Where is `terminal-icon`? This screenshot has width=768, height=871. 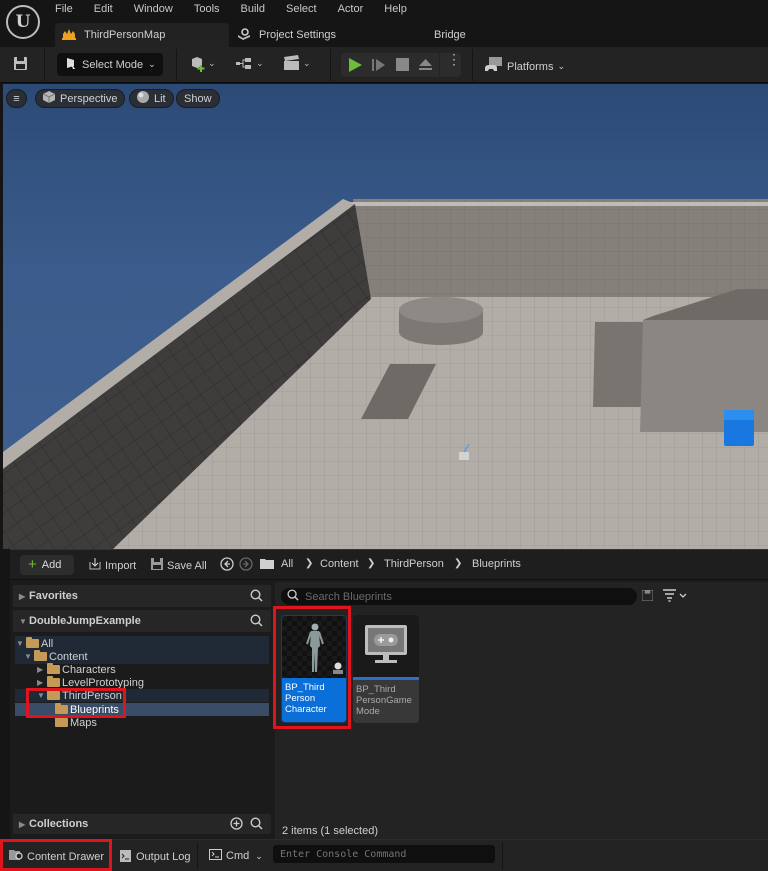 terminal-icon is located at coordinates (215, 856).